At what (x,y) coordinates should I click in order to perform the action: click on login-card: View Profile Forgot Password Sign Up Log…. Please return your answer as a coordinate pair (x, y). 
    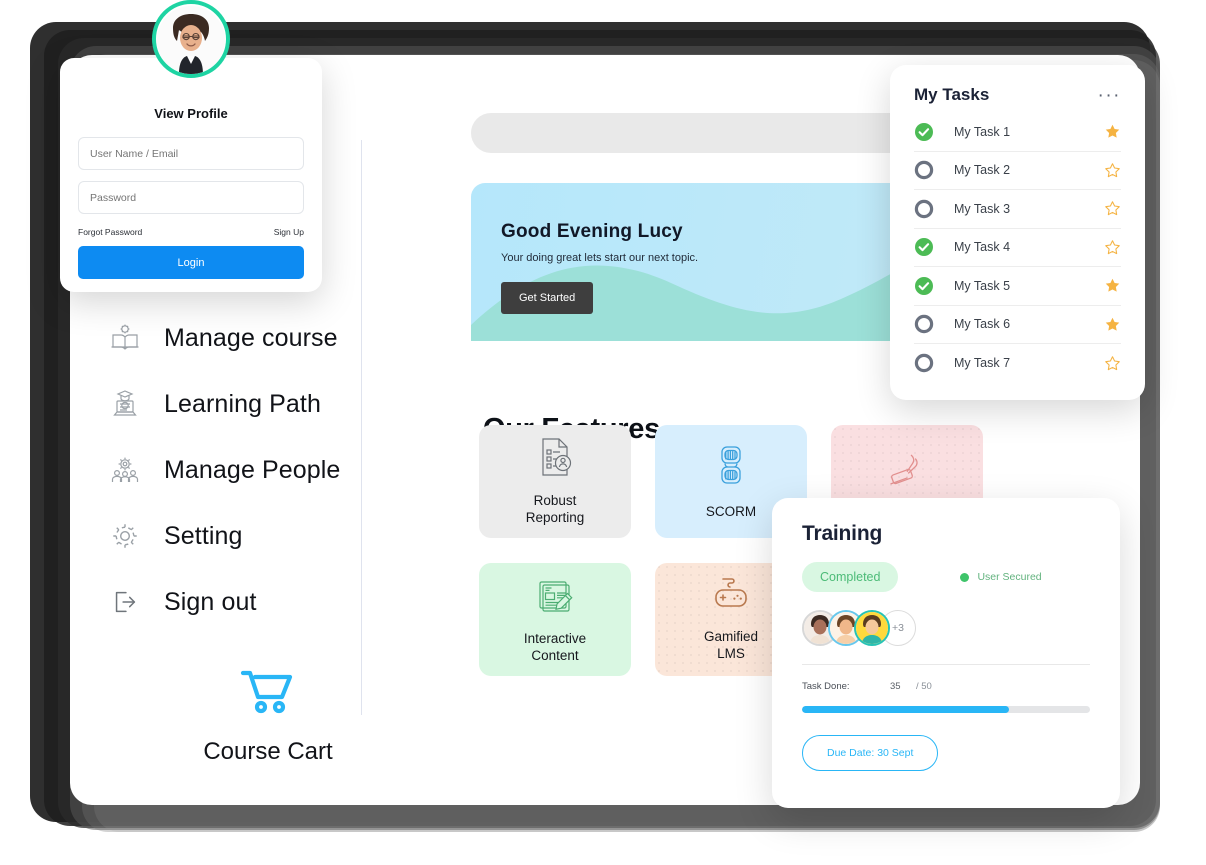
    Looking at the image, I should click on (191, 146).